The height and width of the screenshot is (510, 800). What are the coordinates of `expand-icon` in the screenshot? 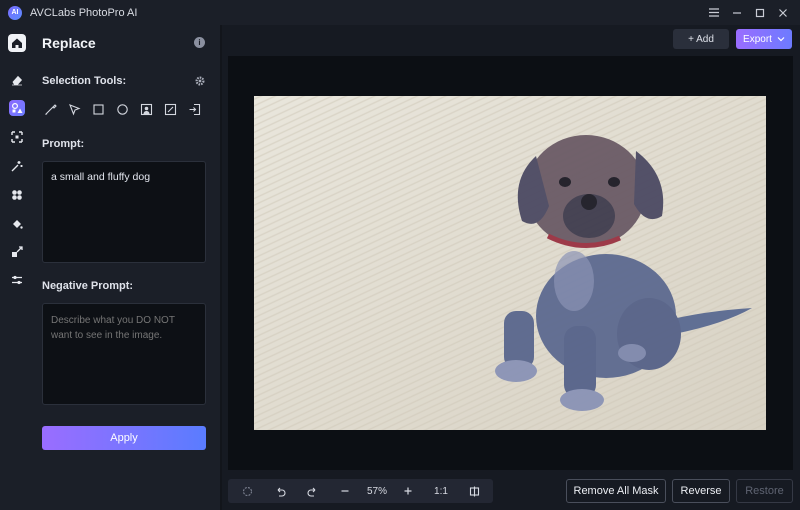 It's located at (17, 137).